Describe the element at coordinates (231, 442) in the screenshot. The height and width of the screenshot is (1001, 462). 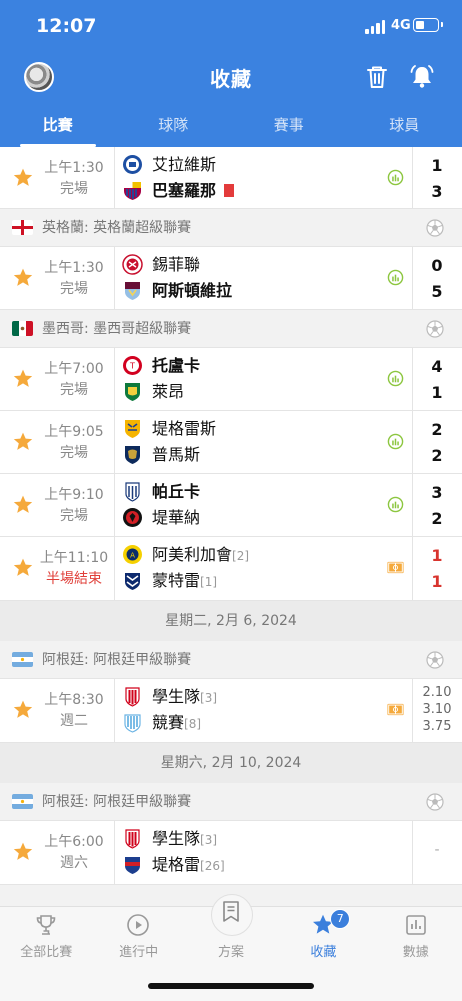
I see `match-row: 上午9:05 完場 堤格雷斯 普馬斯 2 2` at that location.